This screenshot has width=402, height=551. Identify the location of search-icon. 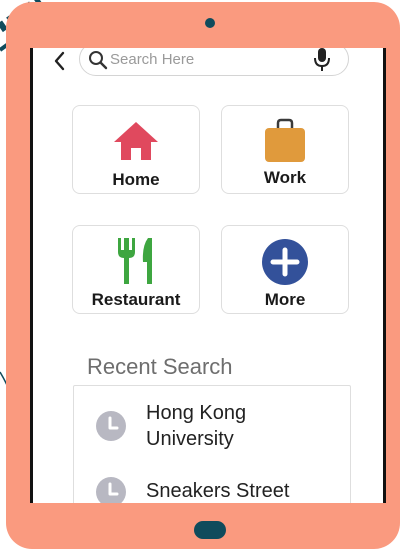
(98, 60).